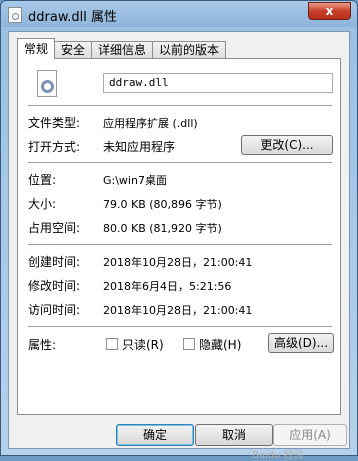 The height and width of the screenshot is (461, 358). Describe the element at coordinates (112, 344) in the screenshot. I see `readonly-checkbox` at that location.